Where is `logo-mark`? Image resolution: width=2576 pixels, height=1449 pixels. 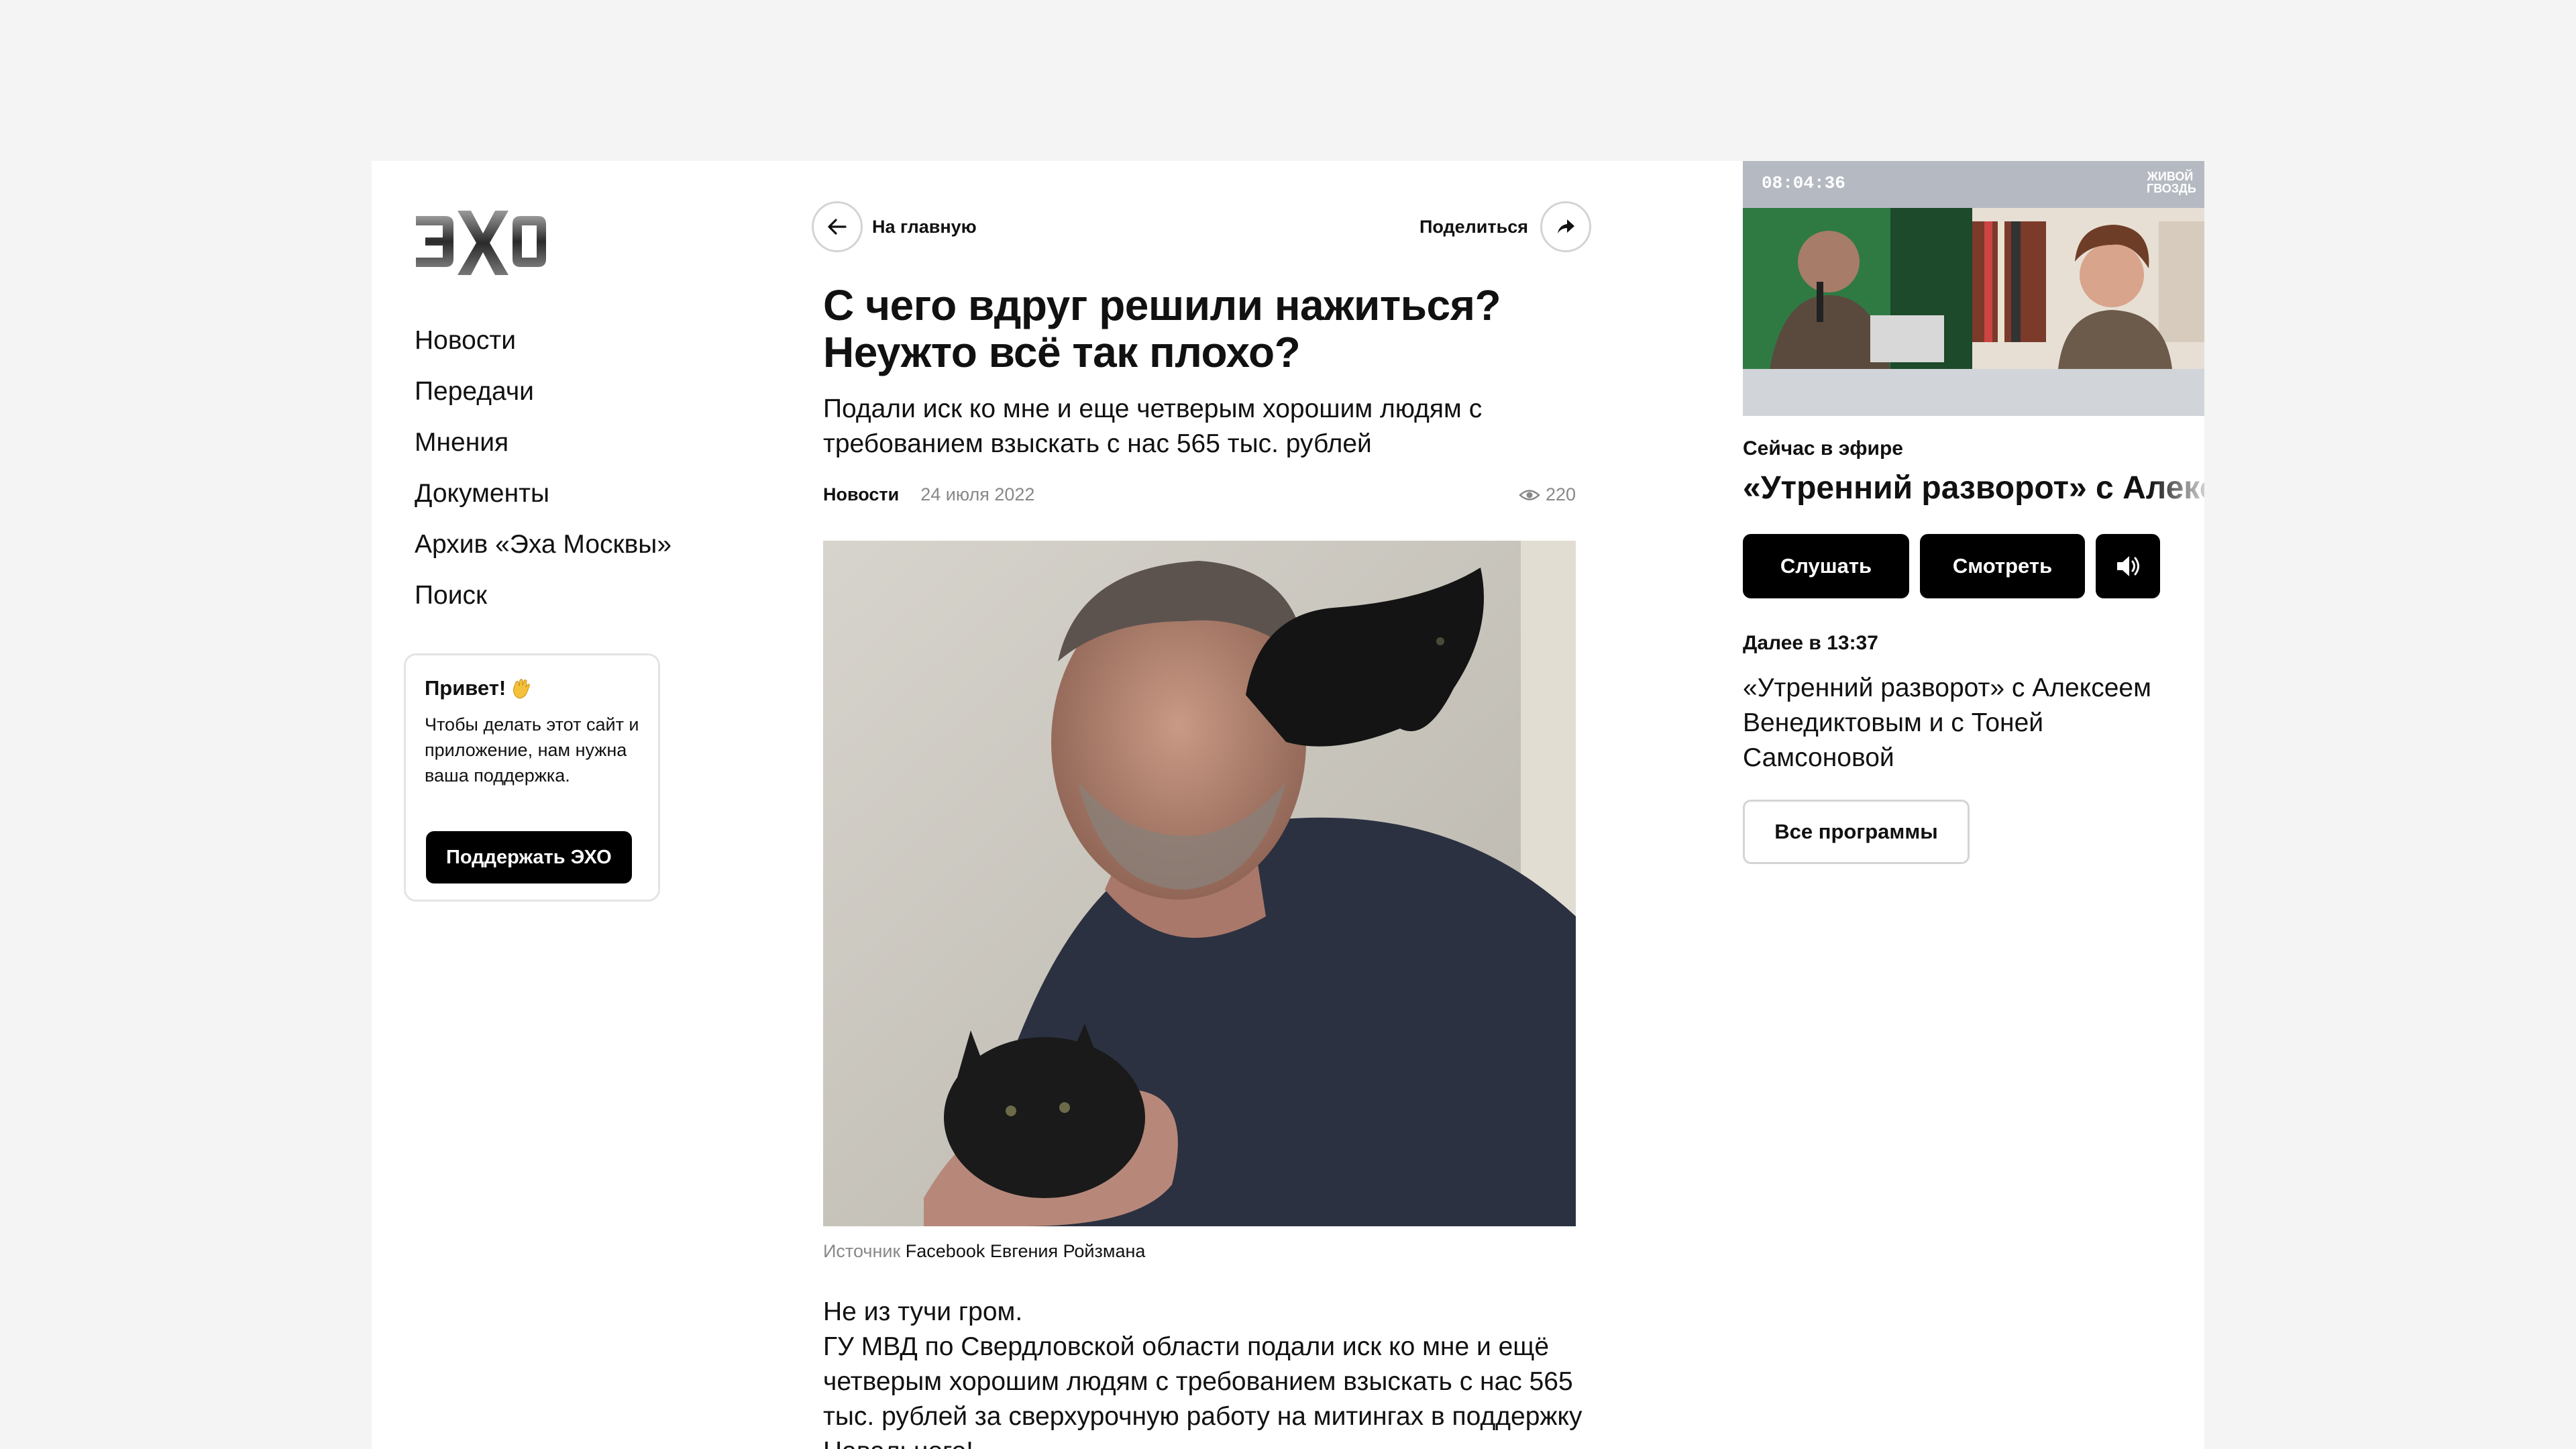
logo-mark is located at coordinates (481, 243).